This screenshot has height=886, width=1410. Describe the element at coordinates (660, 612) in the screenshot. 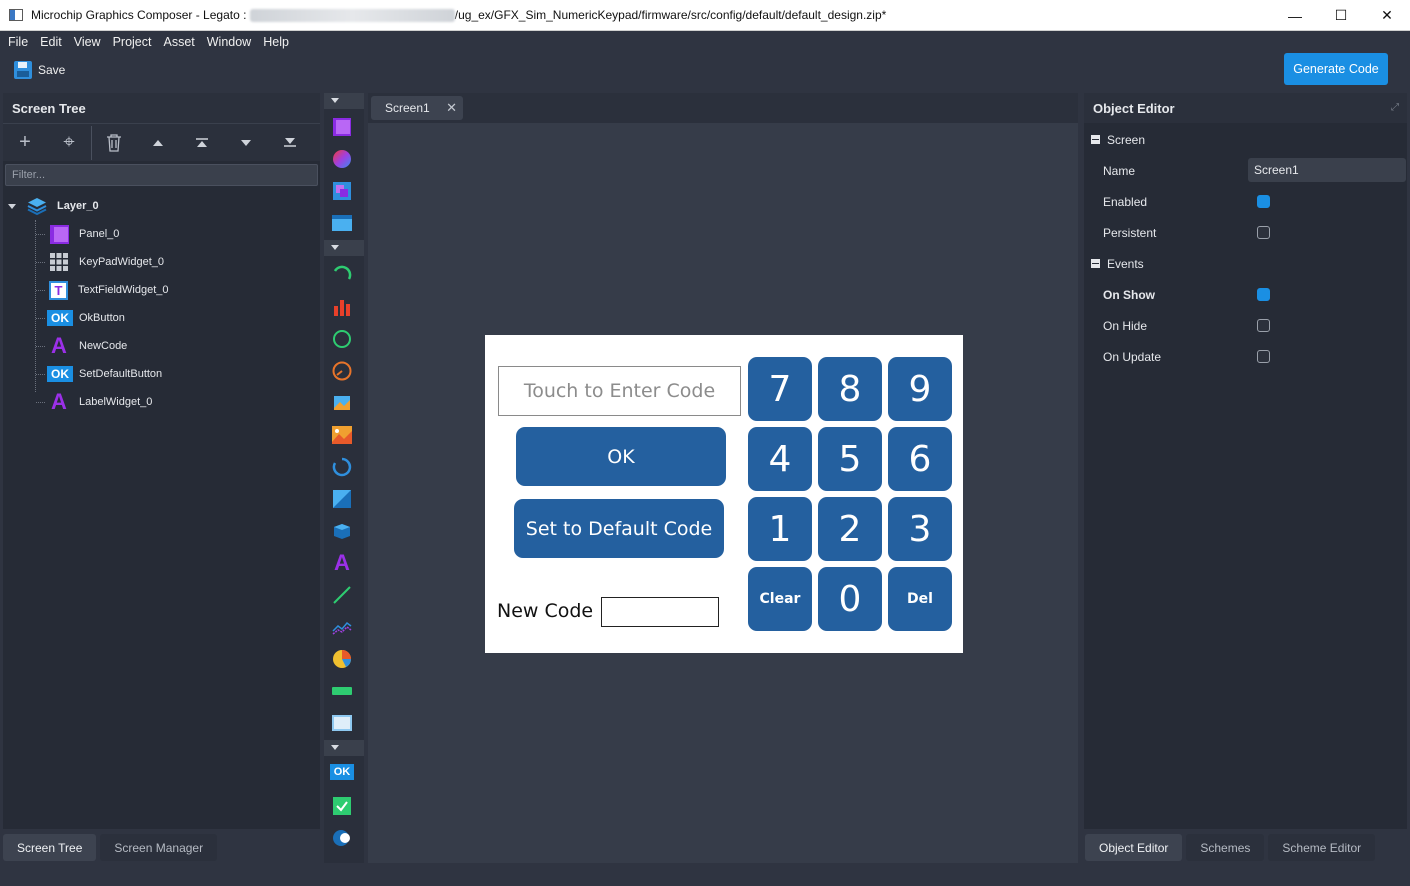

I see `new-code-value-field` at that location.